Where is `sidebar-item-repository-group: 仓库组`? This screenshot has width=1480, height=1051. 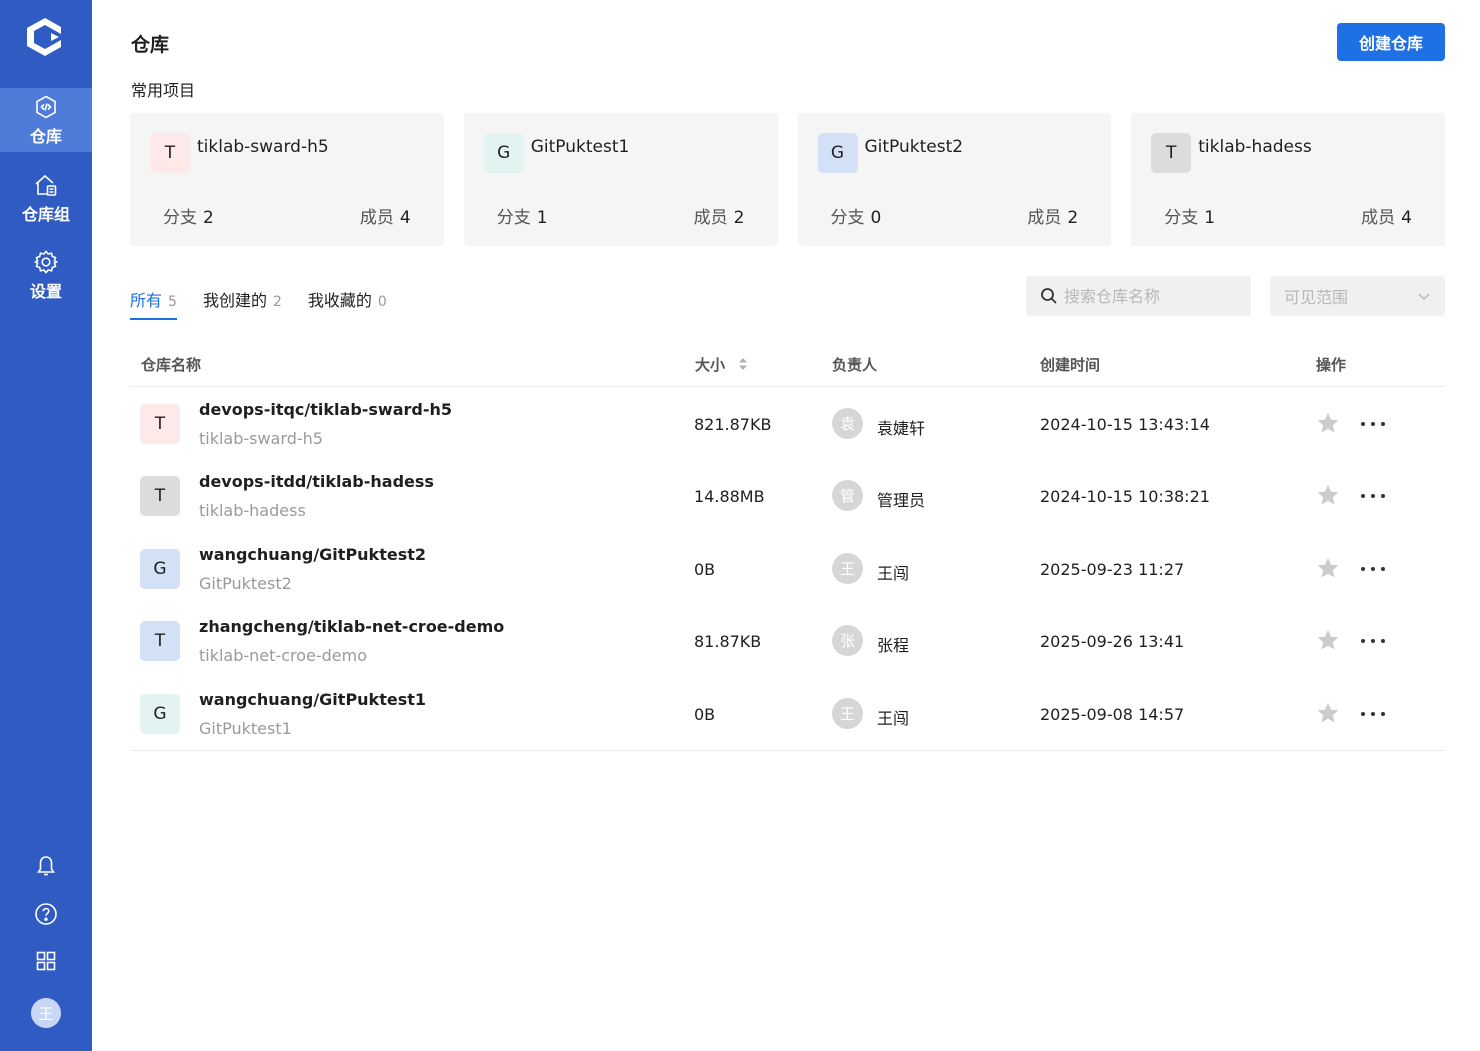
sidebar-item-repository-group: 仓库组 is located at coordinates (46, 198).